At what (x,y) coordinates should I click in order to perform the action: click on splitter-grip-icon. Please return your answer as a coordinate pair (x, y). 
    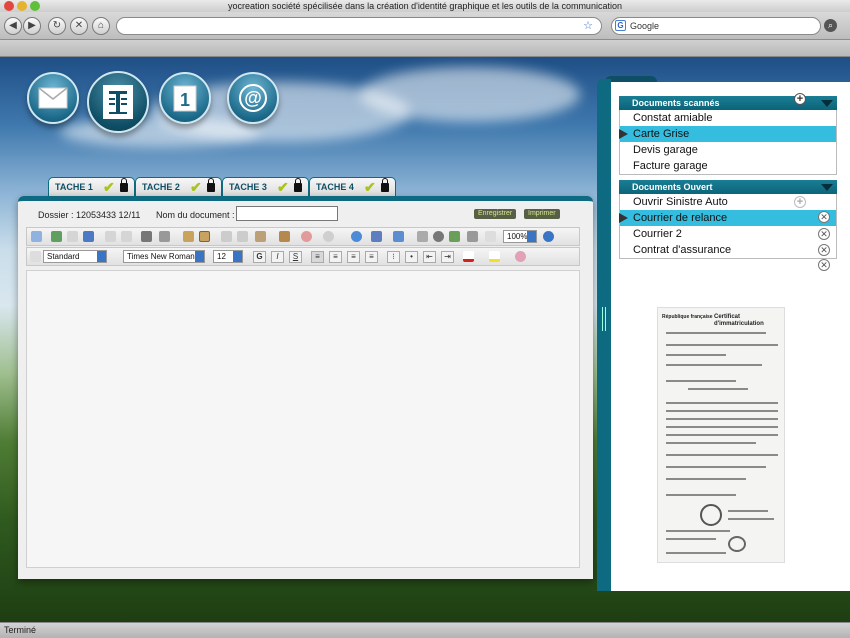
    Looking at the image, I should click on (604, 319).